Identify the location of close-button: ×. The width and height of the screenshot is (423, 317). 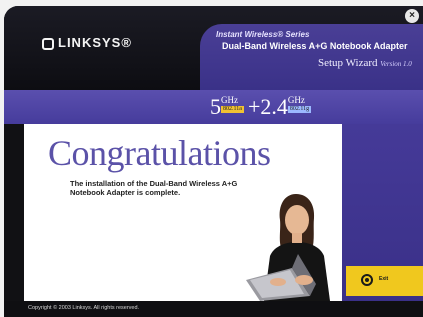
(412, 16).